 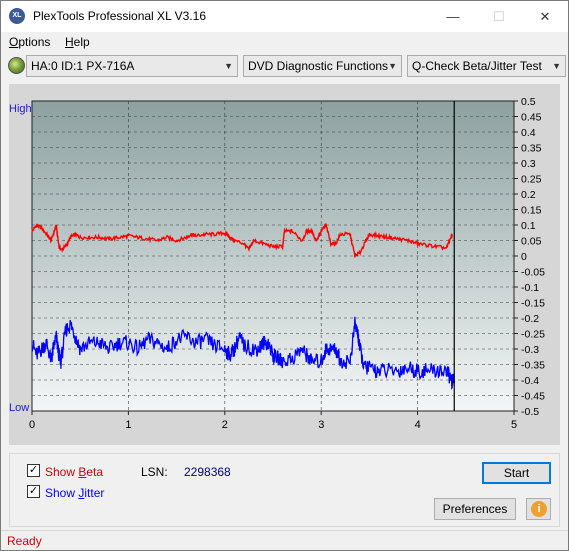 What do you see at coordinates (545, 16) in the screenshot?
I see `close-button: ✕` at bounding box center [545, 16].